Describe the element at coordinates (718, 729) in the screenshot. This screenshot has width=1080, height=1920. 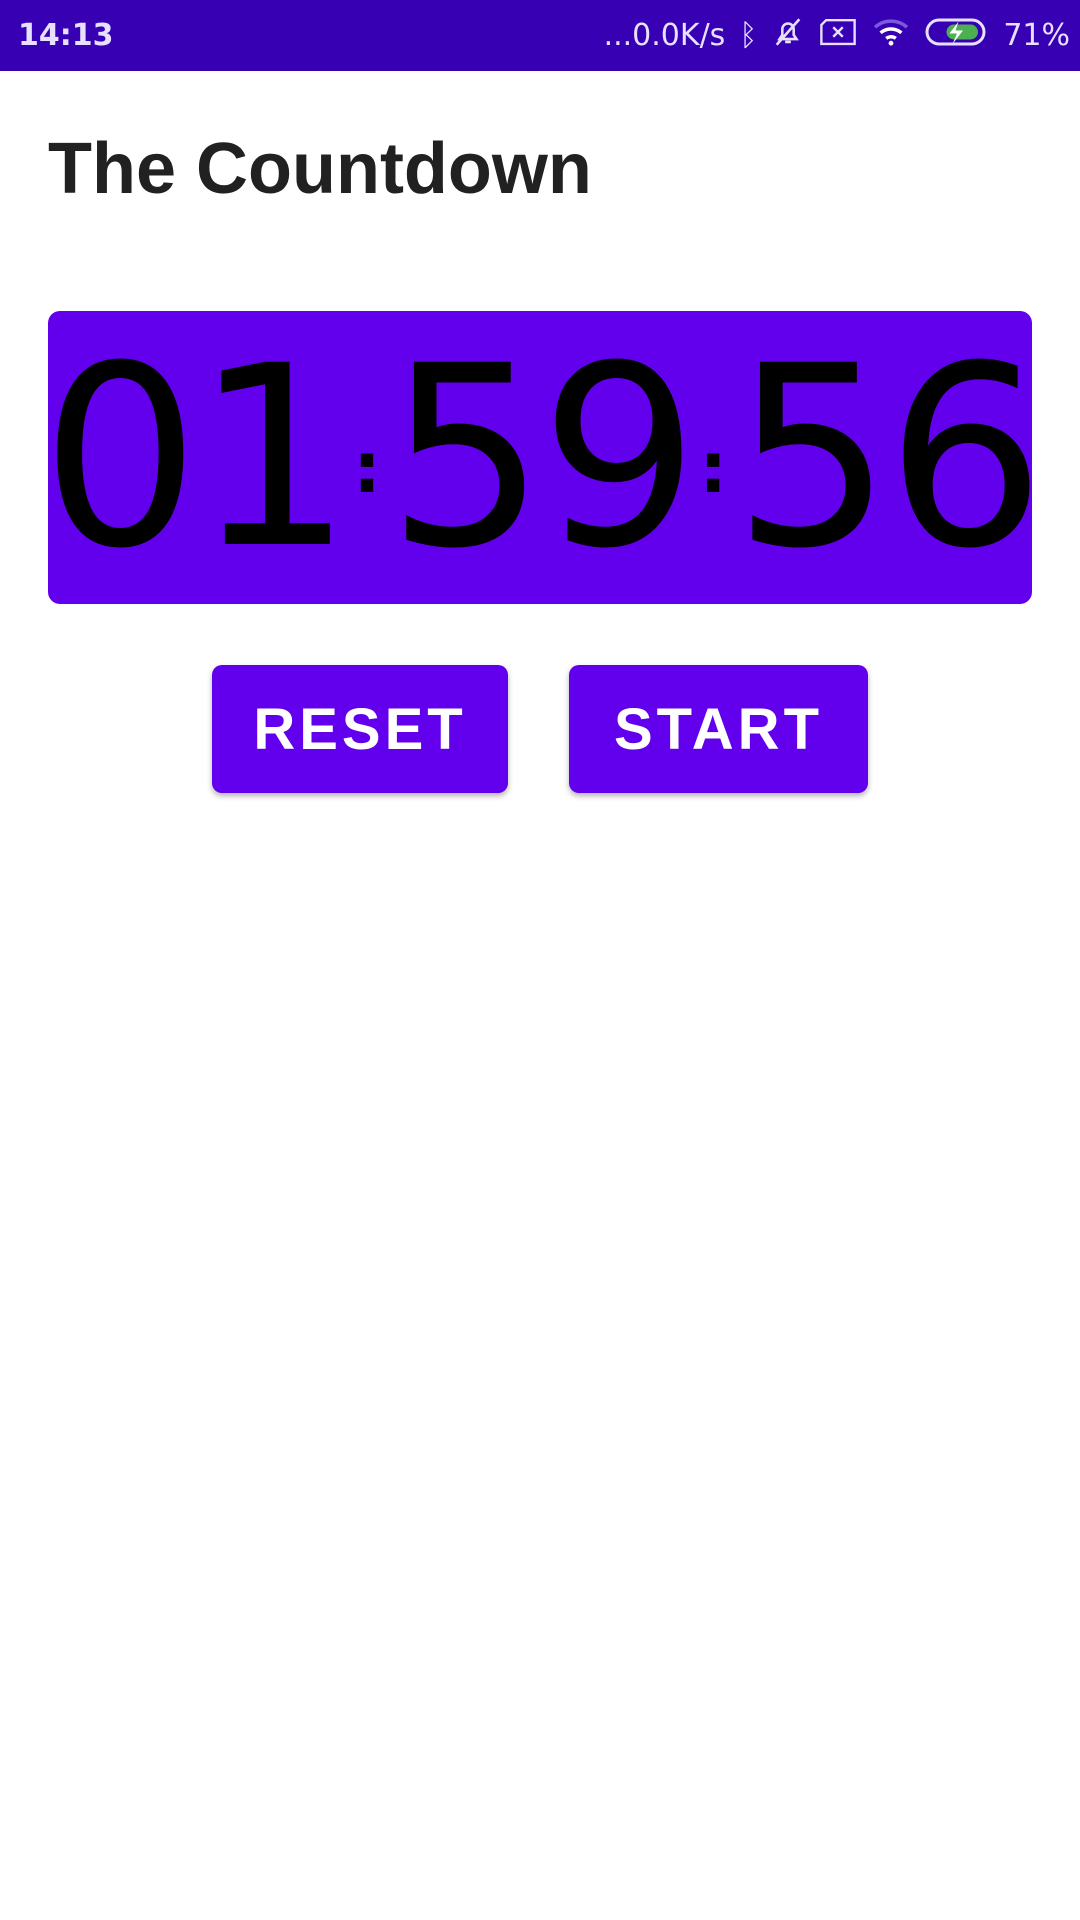
I see `start-button: START` at that location.